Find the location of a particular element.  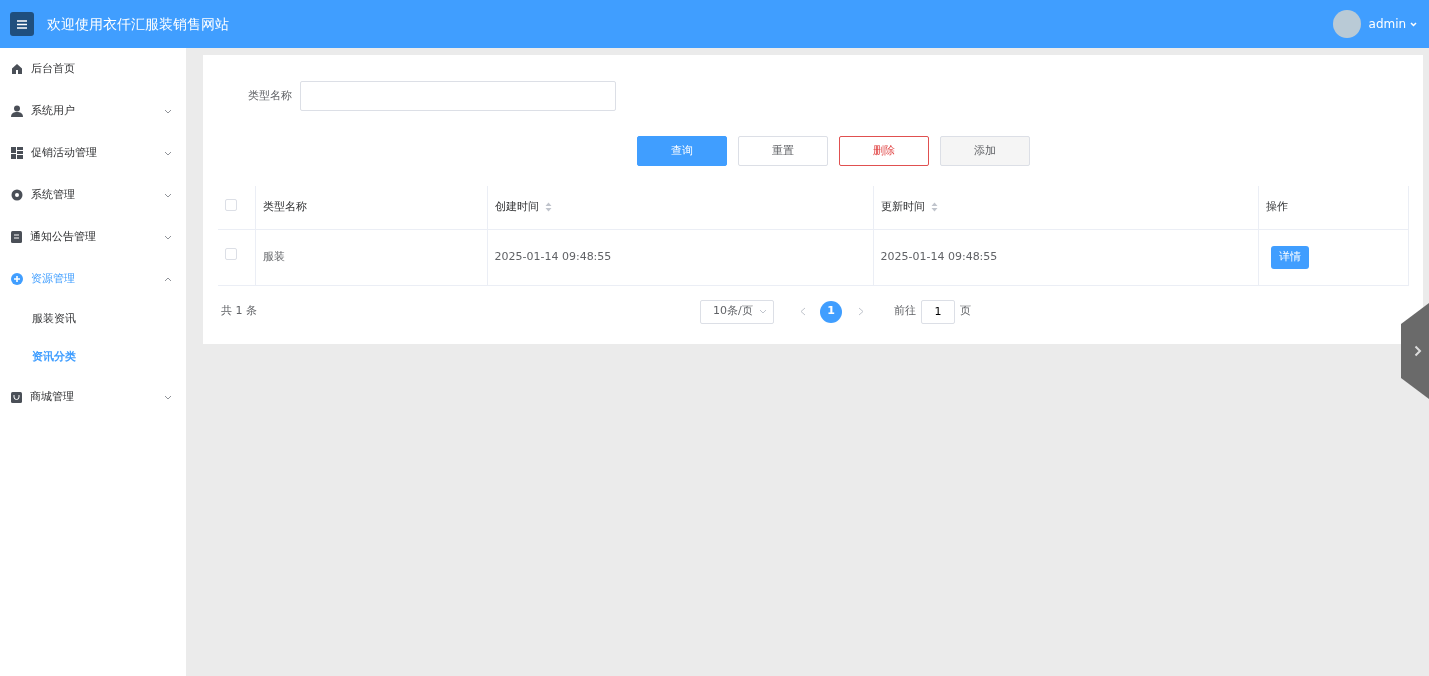

plus-circle-icon is located at coordinates (17, 279).